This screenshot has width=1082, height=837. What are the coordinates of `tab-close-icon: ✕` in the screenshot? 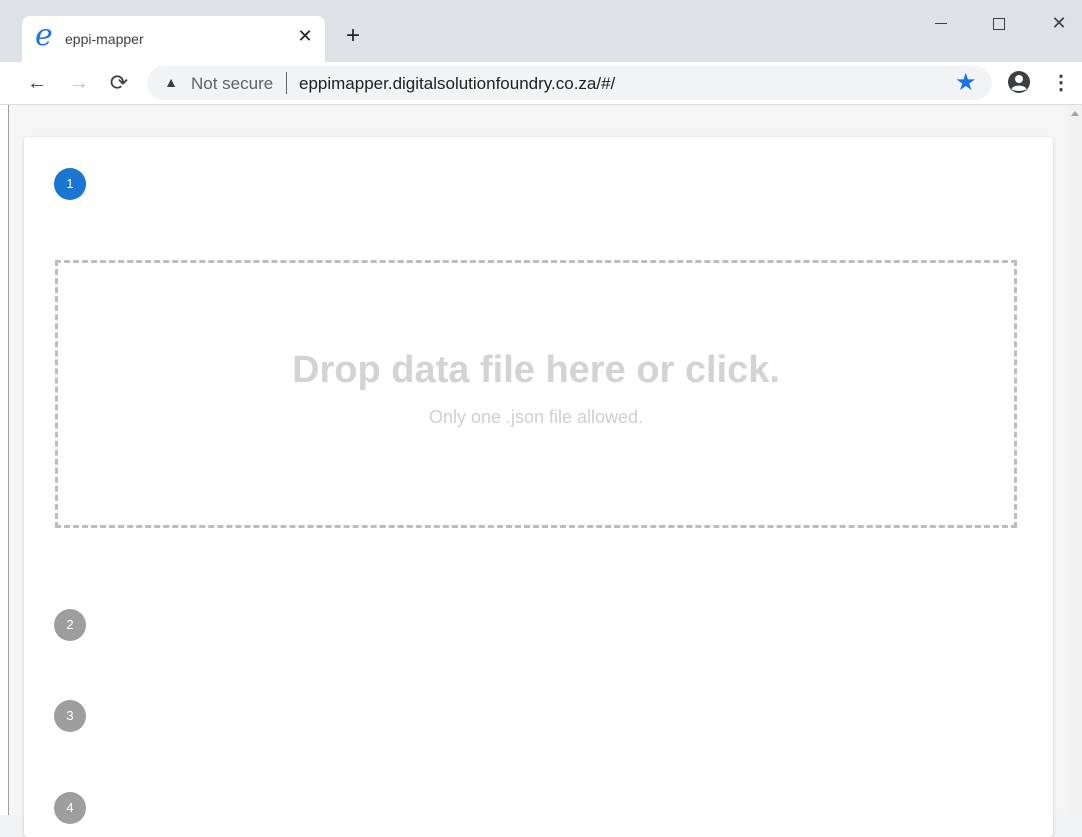 It's located at (305, 36).